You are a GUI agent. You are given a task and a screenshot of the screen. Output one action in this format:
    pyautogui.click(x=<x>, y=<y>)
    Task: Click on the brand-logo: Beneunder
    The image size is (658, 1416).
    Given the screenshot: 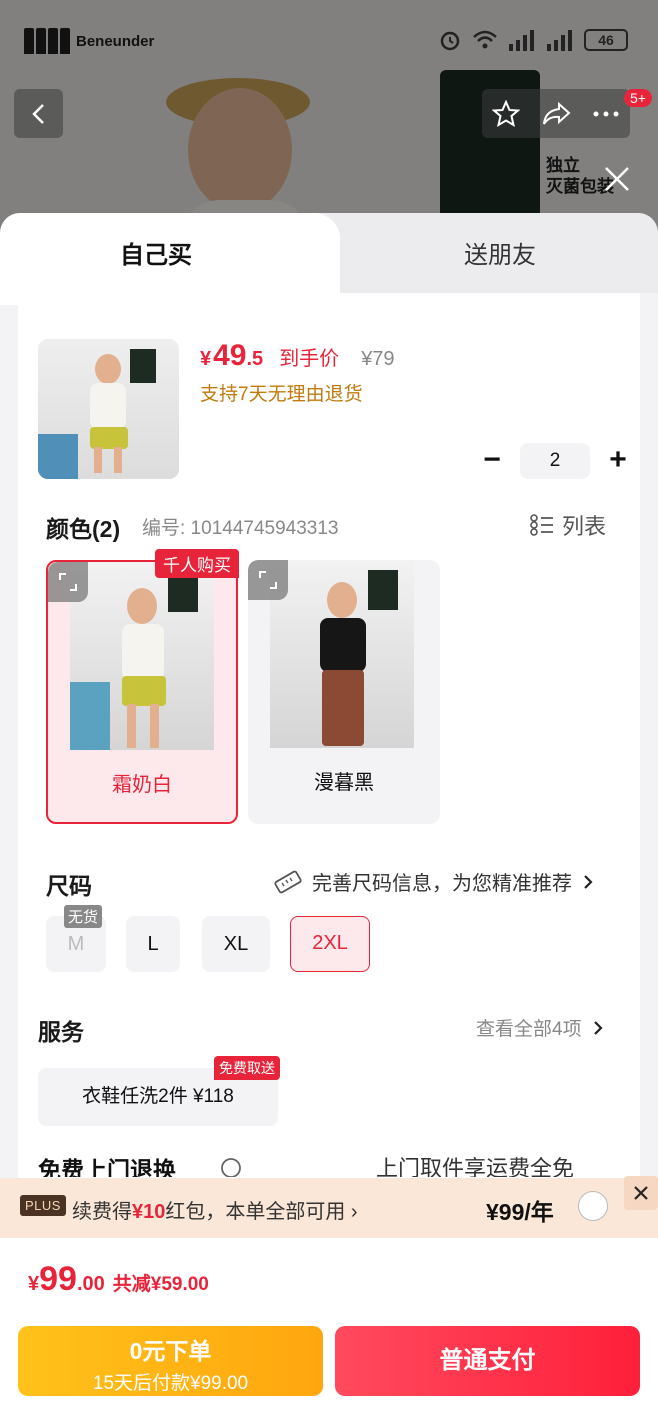 What is the action you would take?
    pyautogui.click(x=89, y=41)
    